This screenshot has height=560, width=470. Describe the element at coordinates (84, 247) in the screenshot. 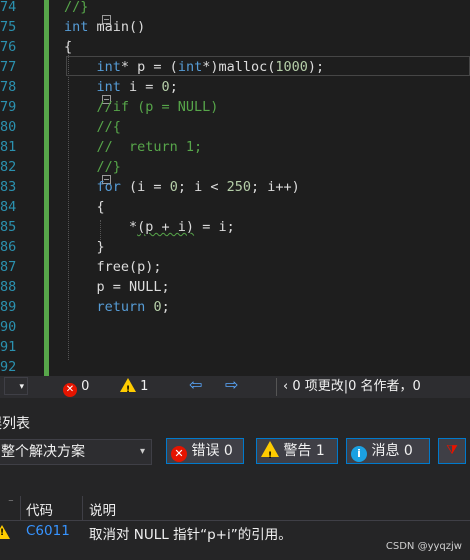

I see `code-token: }` at that location.